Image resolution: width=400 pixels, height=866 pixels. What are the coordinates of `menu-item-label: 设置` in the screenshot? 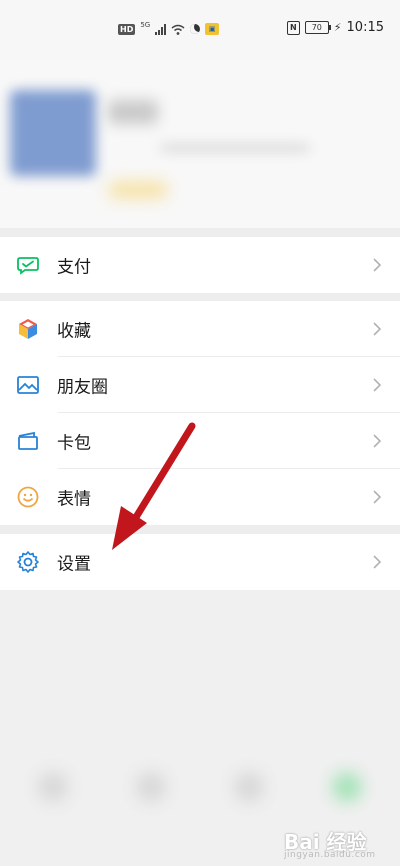 It's located at (74, 564).